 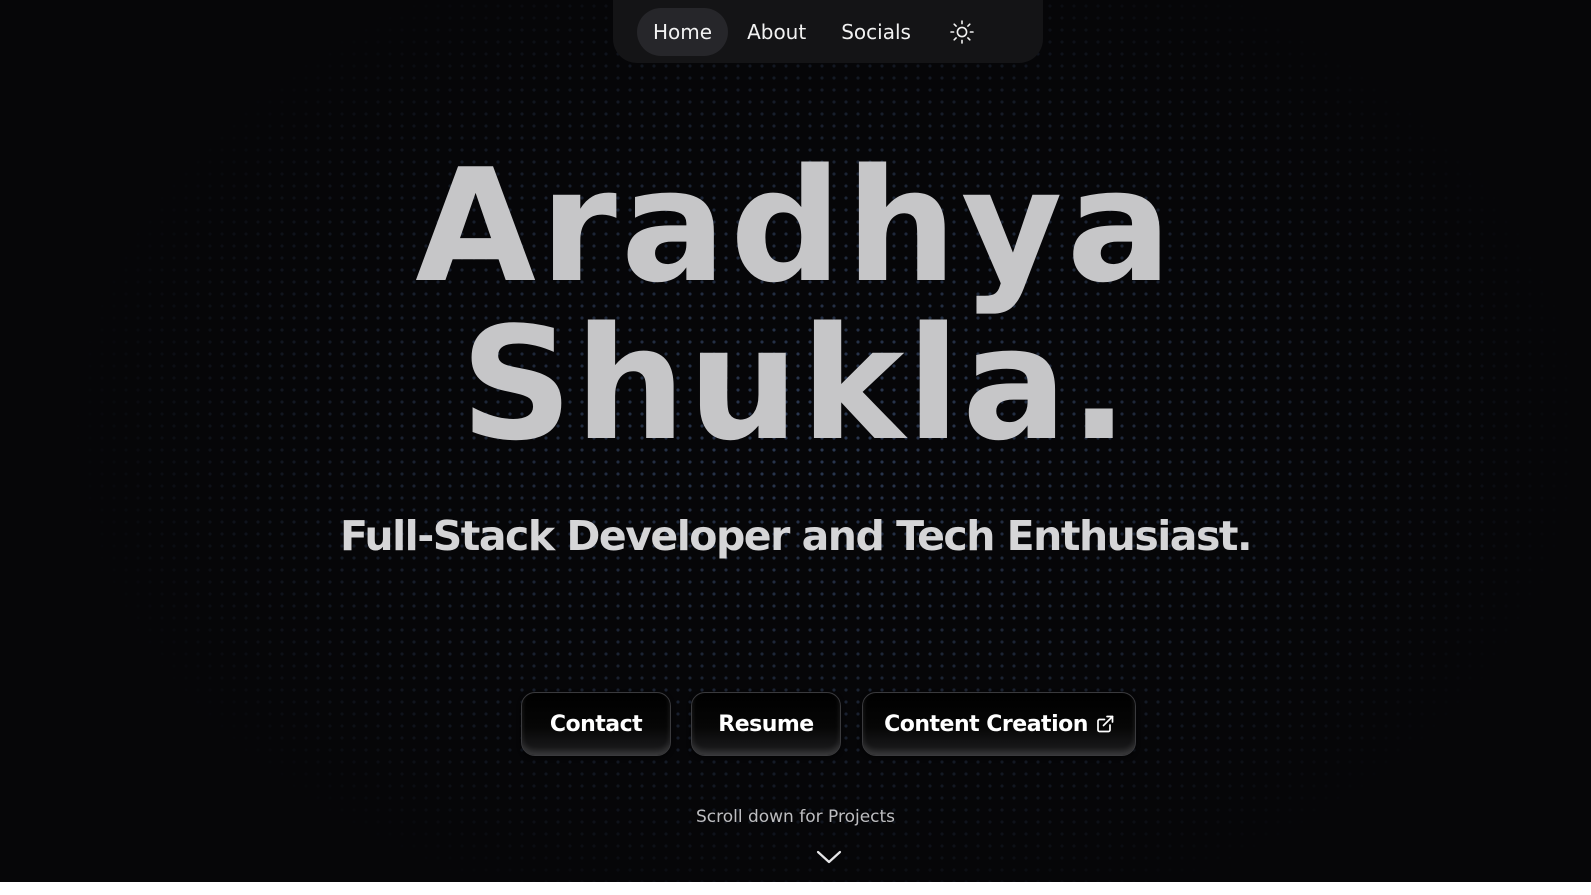 I want to click on contact-button-label: Contact, so click(x=596, y=724).